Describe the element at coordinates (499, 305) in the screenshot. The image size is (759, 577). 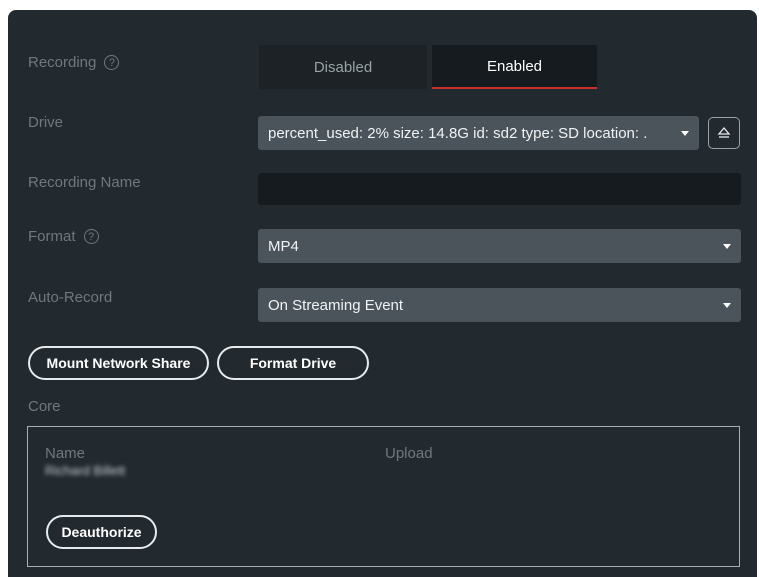
I see `auto-record-select: On Streaming Event` at that location.